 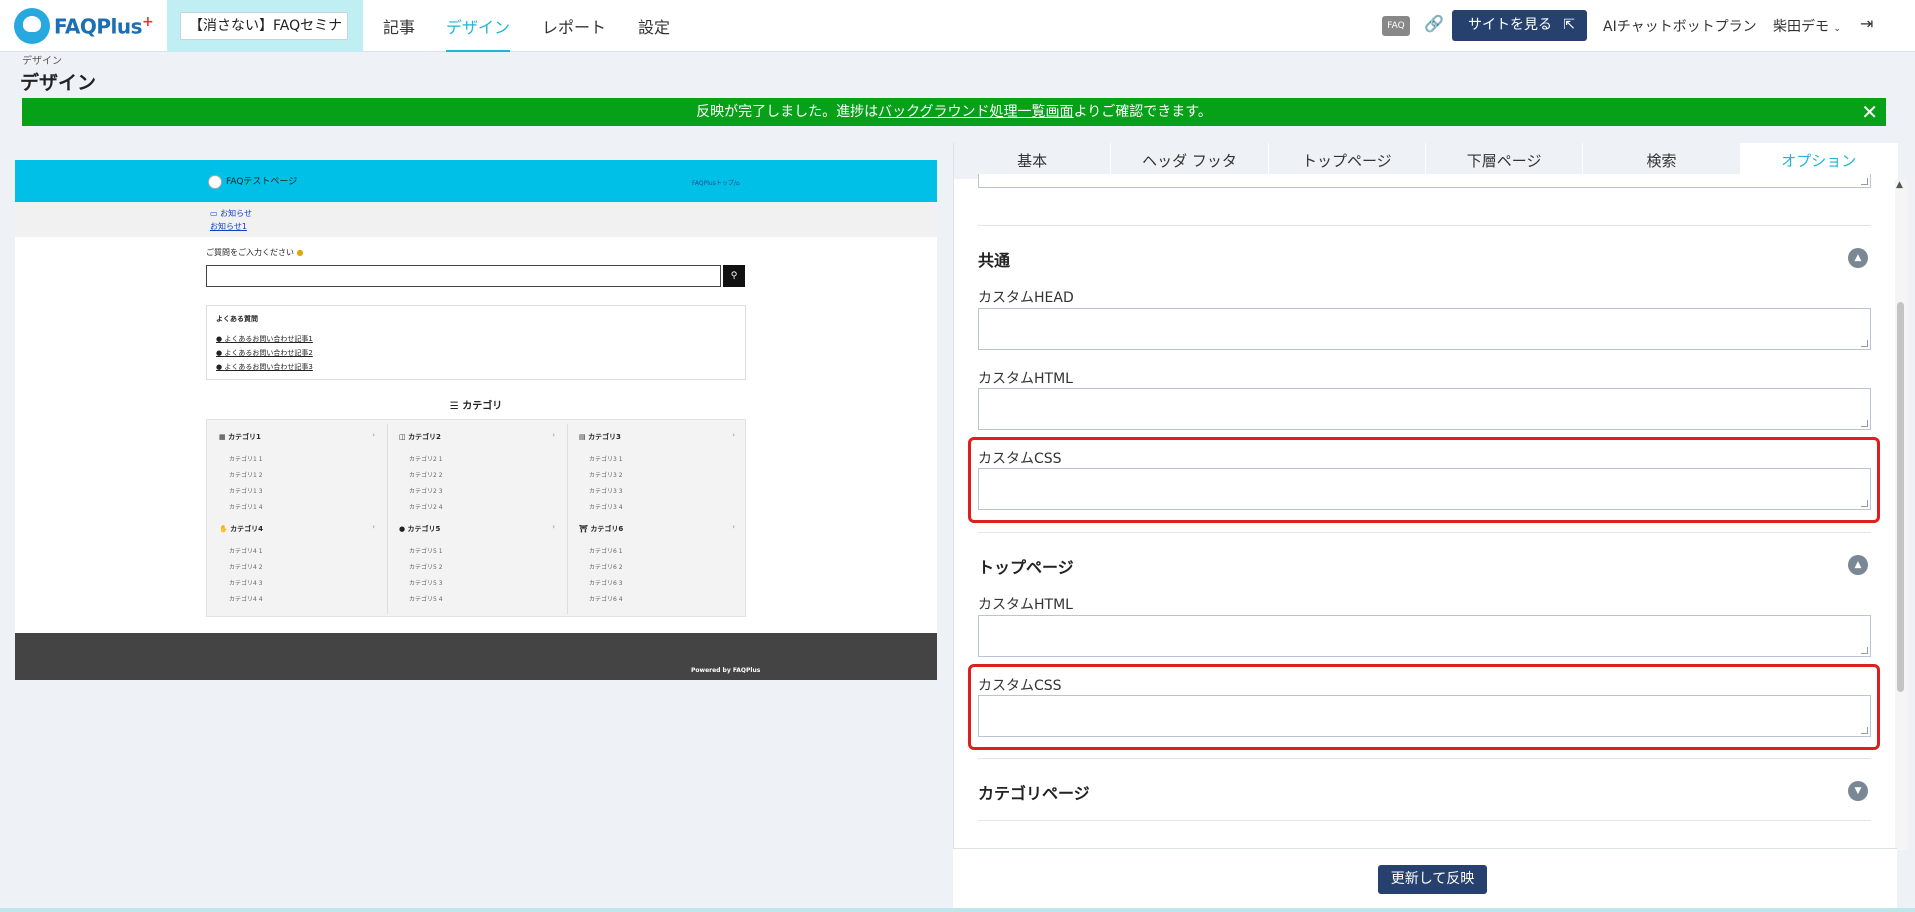 What do you see at coordinates (1569, 25) in the screenshot?
I see `external-link-icon: ⇱` at bounding box center [1569, 25].